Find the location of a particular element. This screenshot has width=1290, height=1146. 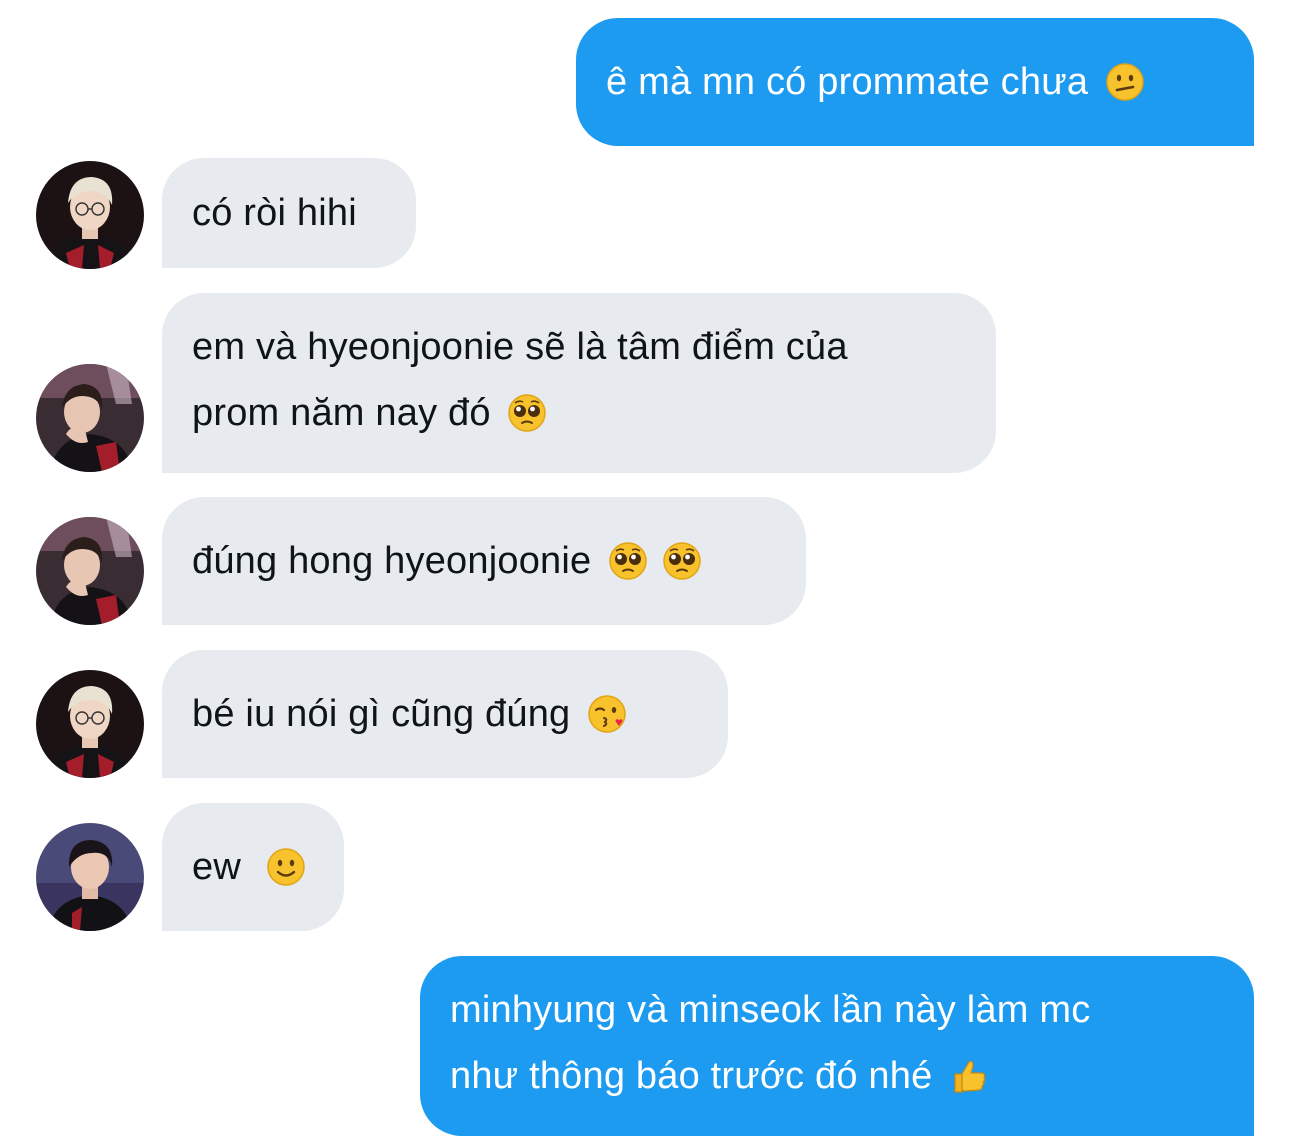

message-text-line: minhyung và minseok lần này làm mc is located at coordinates (770, 1010).